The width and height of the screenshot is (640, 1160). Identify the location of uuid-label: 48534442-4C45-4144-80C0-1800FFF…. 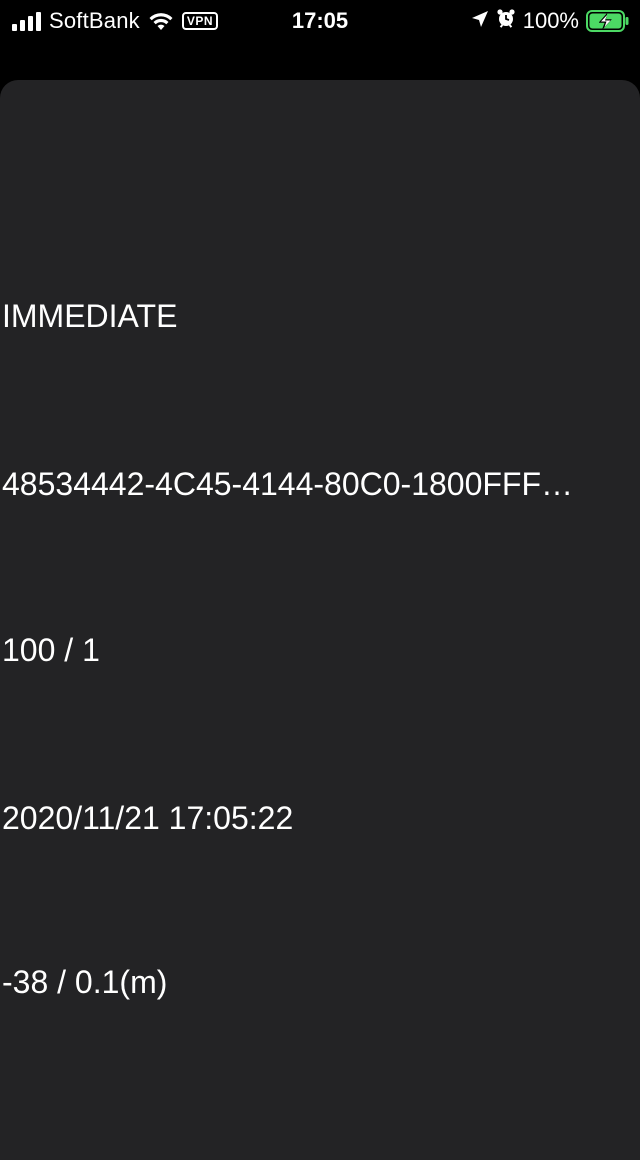
(288, 484).